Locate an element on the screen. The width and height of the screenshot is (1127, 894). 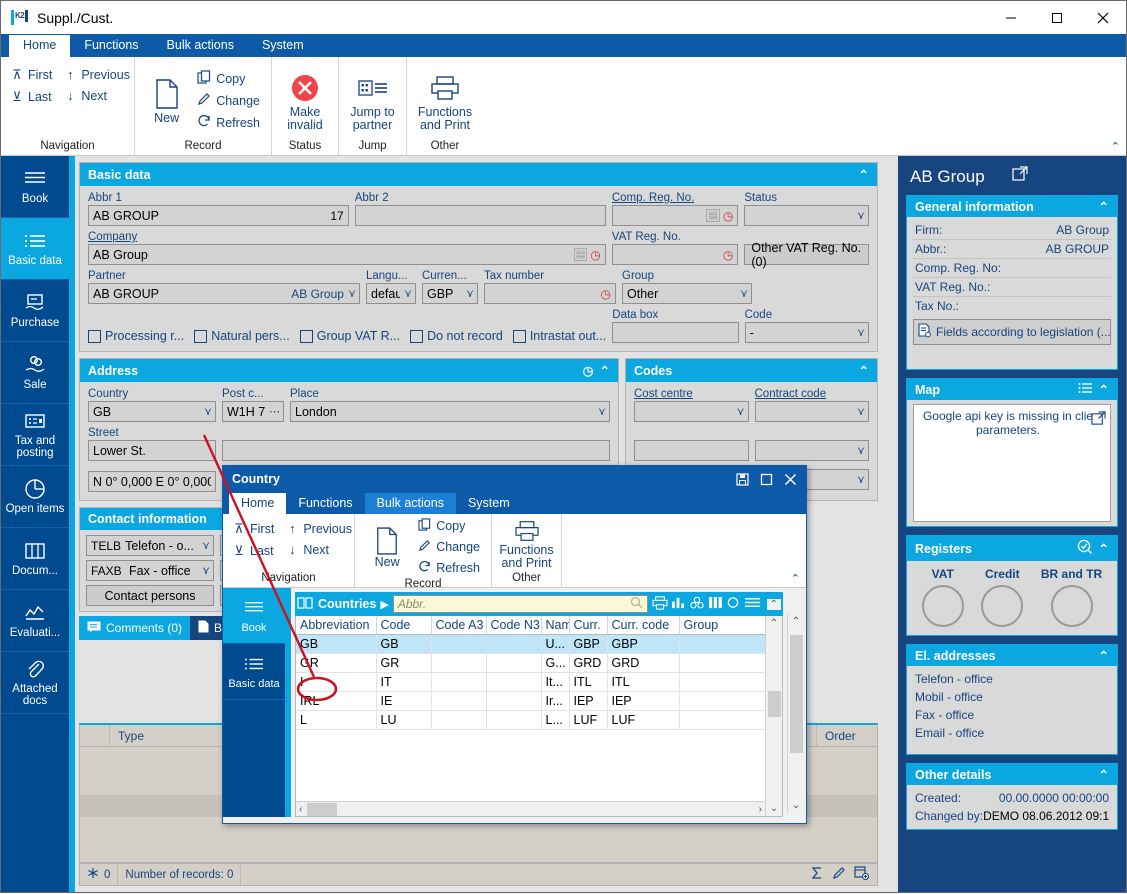
field-vat-reg-no: ◷ is located at coordinates (675, 254).